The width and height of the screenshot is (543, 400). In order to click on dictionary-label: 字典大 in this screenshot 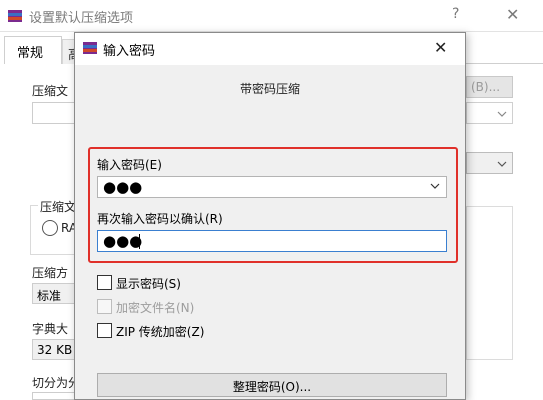, I will do `click(50, 329)`.